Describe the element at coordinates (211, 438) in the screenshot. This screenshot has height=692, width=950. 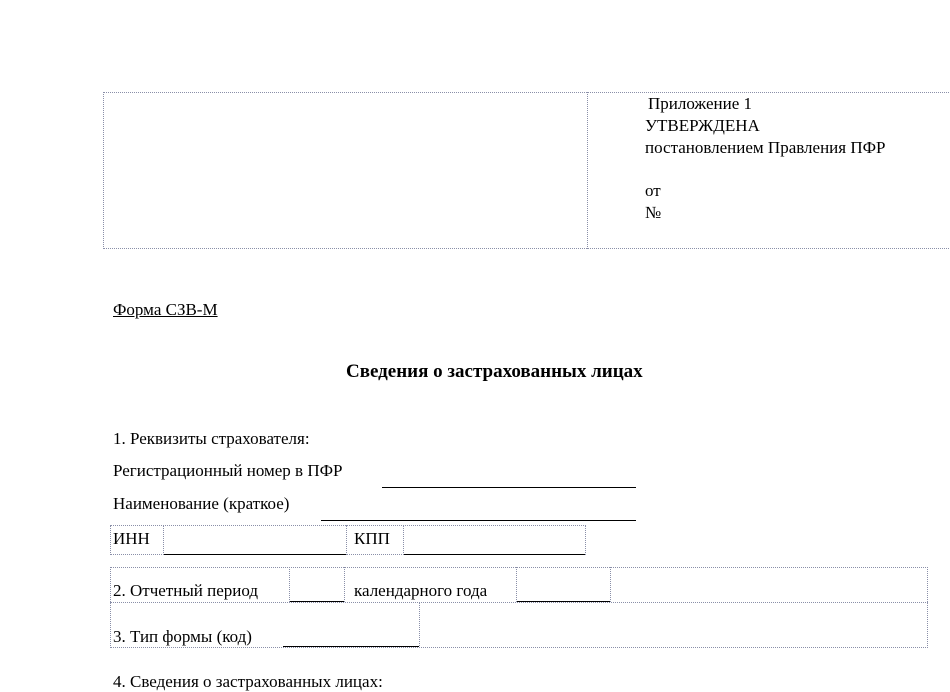
I see `section1-heading: 1. Реквизиты страхователя:` at that location.